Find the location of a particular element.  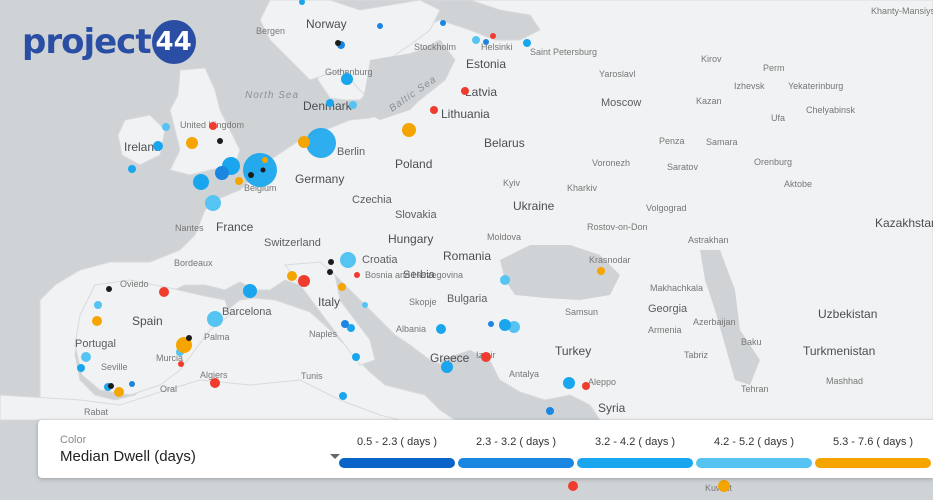

country-label: Georgia is located at coordinates (668, 309).